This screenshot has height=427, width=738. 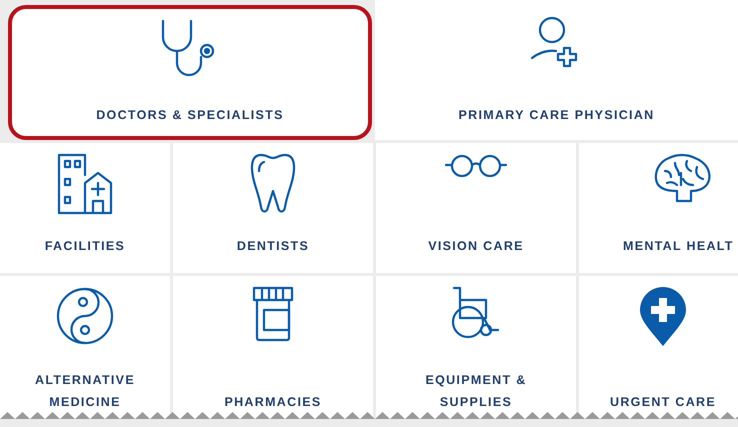 What do you see at coordinates (85, 347) in the screenshot?
I see `category-tile: ALTERNATIVE MEDICINE` at bounding box center [85, 347].